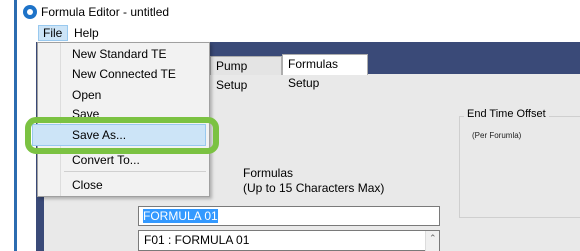 This screenshot has width=580, height=251. What do you see at coordinates (86, 33) in the screenshot?
I see `menu-help: Help` at bounding box center [86, 33].